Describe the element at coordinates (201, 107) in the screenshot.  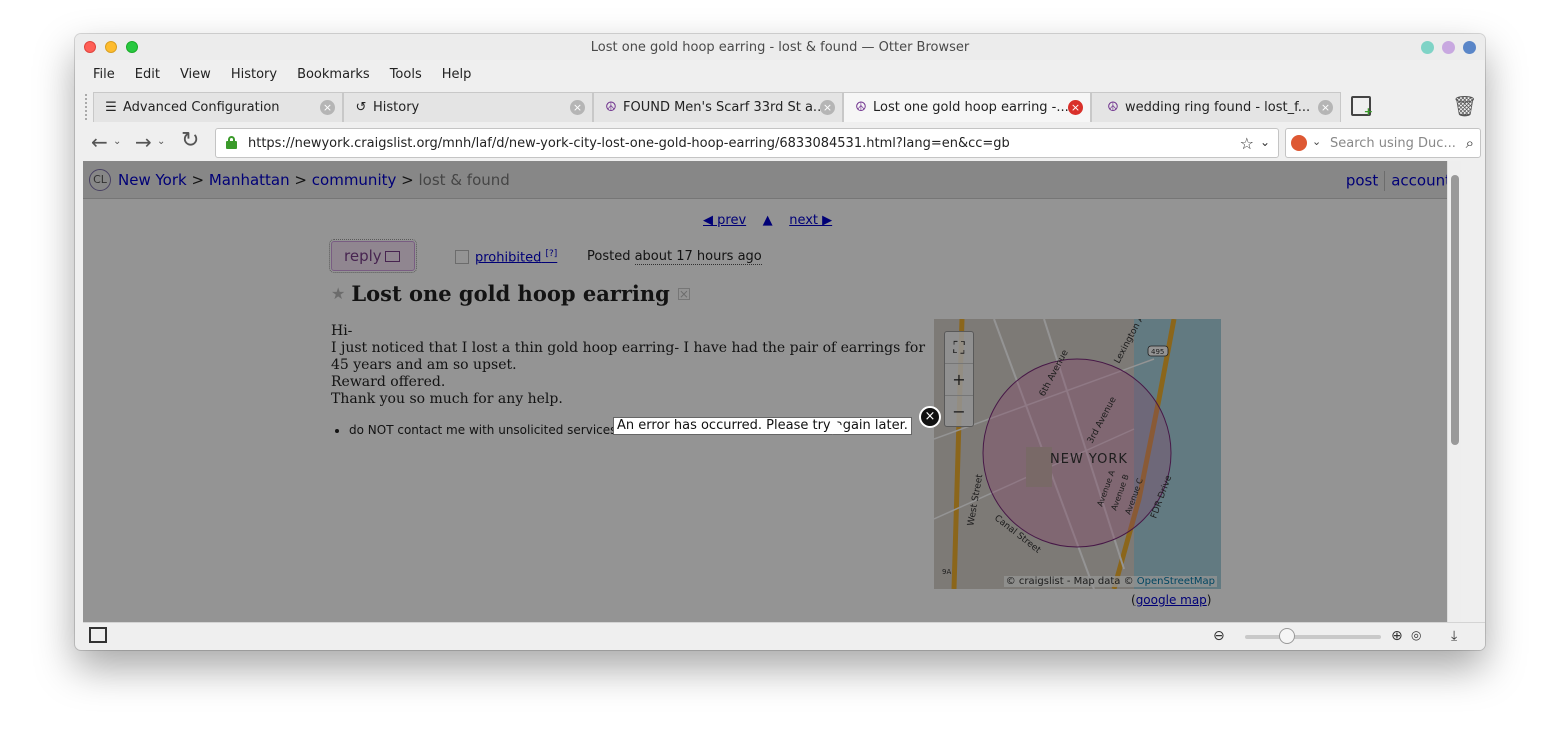
I see `tab-label: Advanced Configuration` at that location.